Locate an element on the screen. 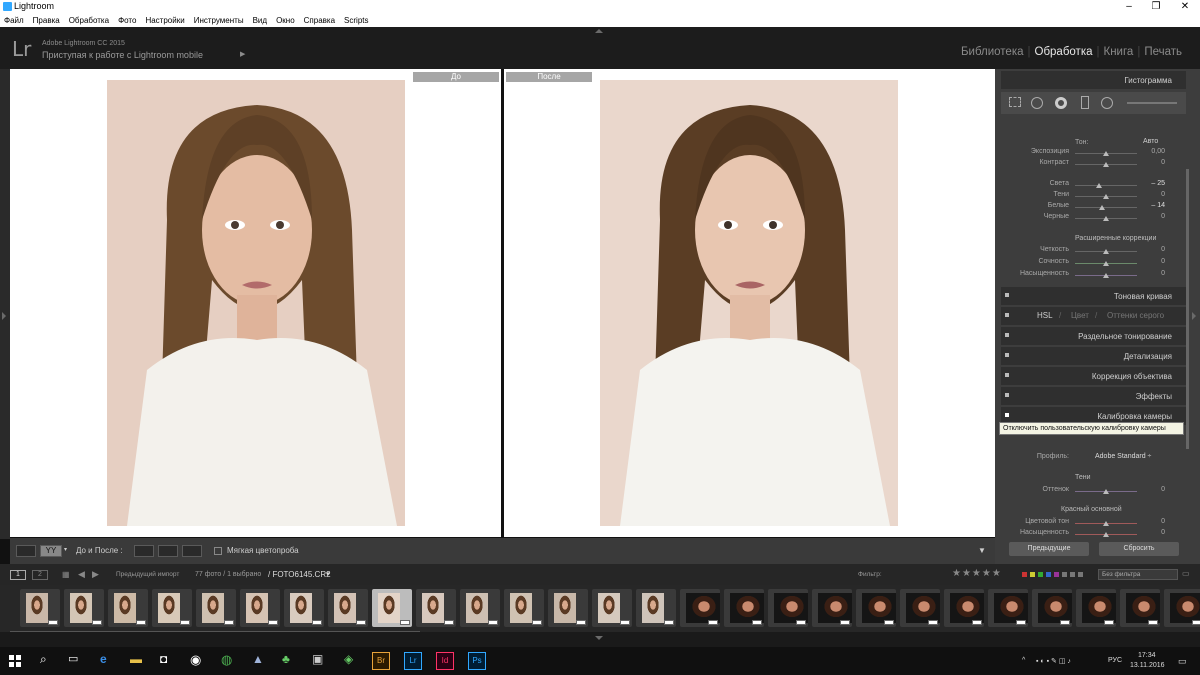 Image resolution: width=1200 pixels, height=675 pixels. clarity-slider is located at coordinates (1106, 251).